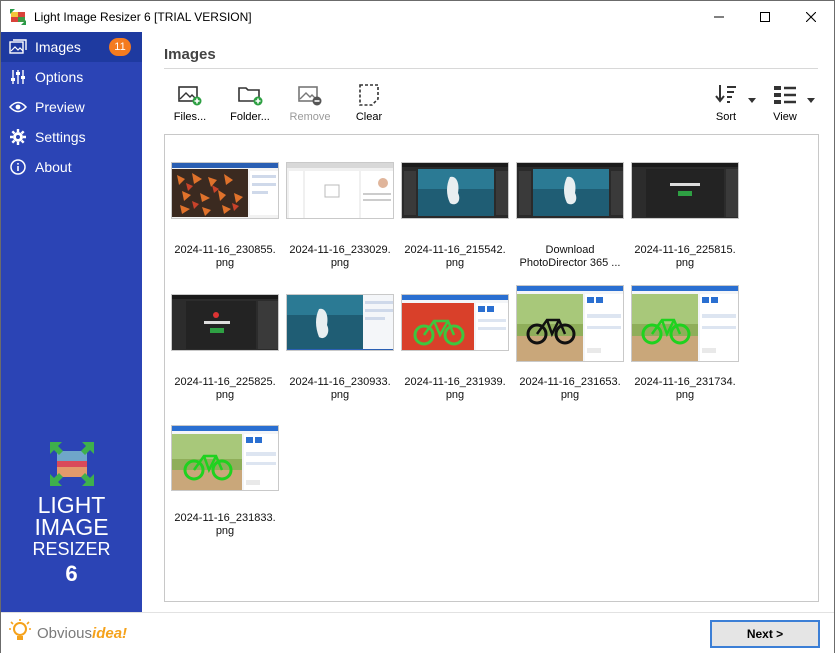 The width and height of the screenshot is (835, 653). I want to click on sidebar-item-label: Settings, so click(60, 137).